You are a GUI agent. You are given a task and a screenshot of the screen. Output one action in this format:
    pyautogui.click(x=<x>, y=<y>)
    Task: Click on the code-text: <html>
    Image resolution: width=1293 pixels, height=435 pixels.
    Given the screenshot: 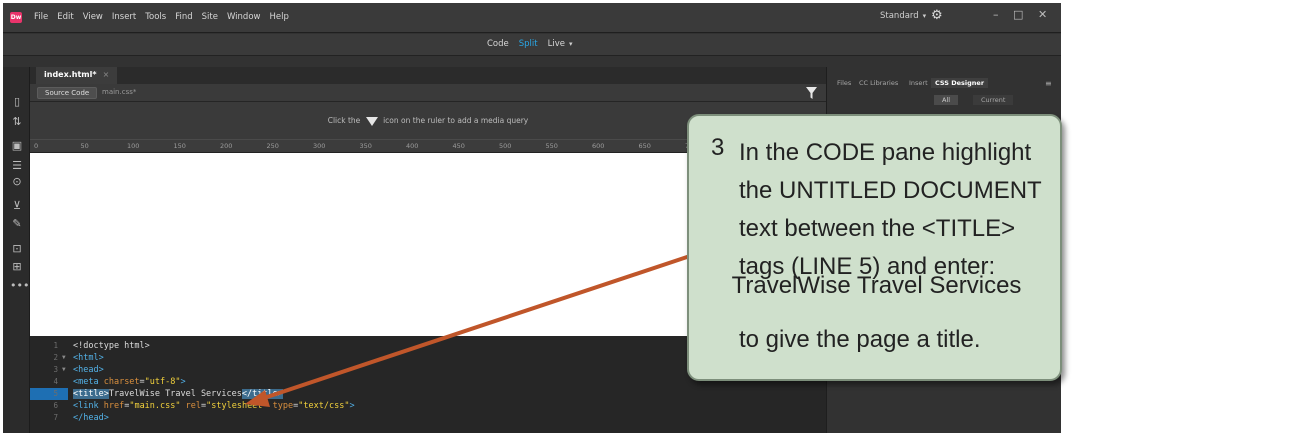 What is the action you would take?
    pyautogui.click(x=88, y=358)
    